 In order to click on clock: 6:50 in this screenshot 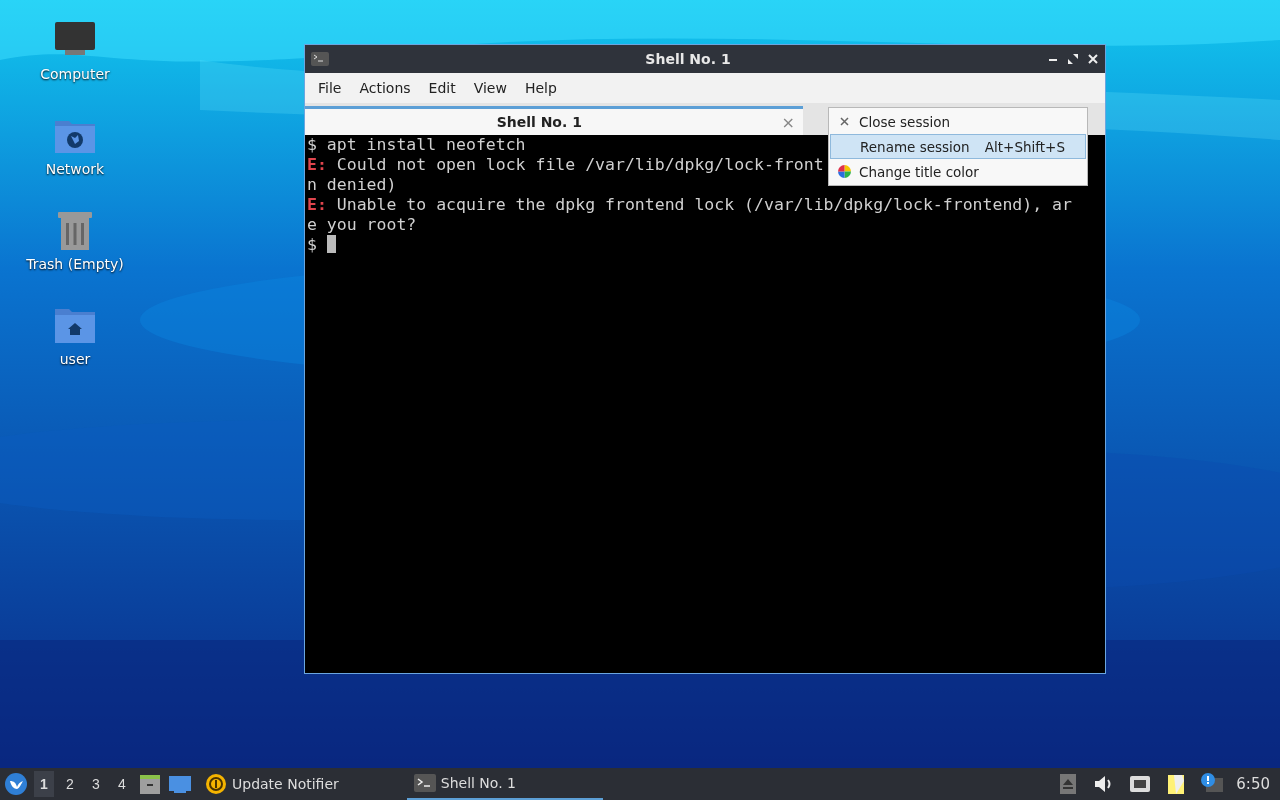, I will do `click(1253, 784)`.